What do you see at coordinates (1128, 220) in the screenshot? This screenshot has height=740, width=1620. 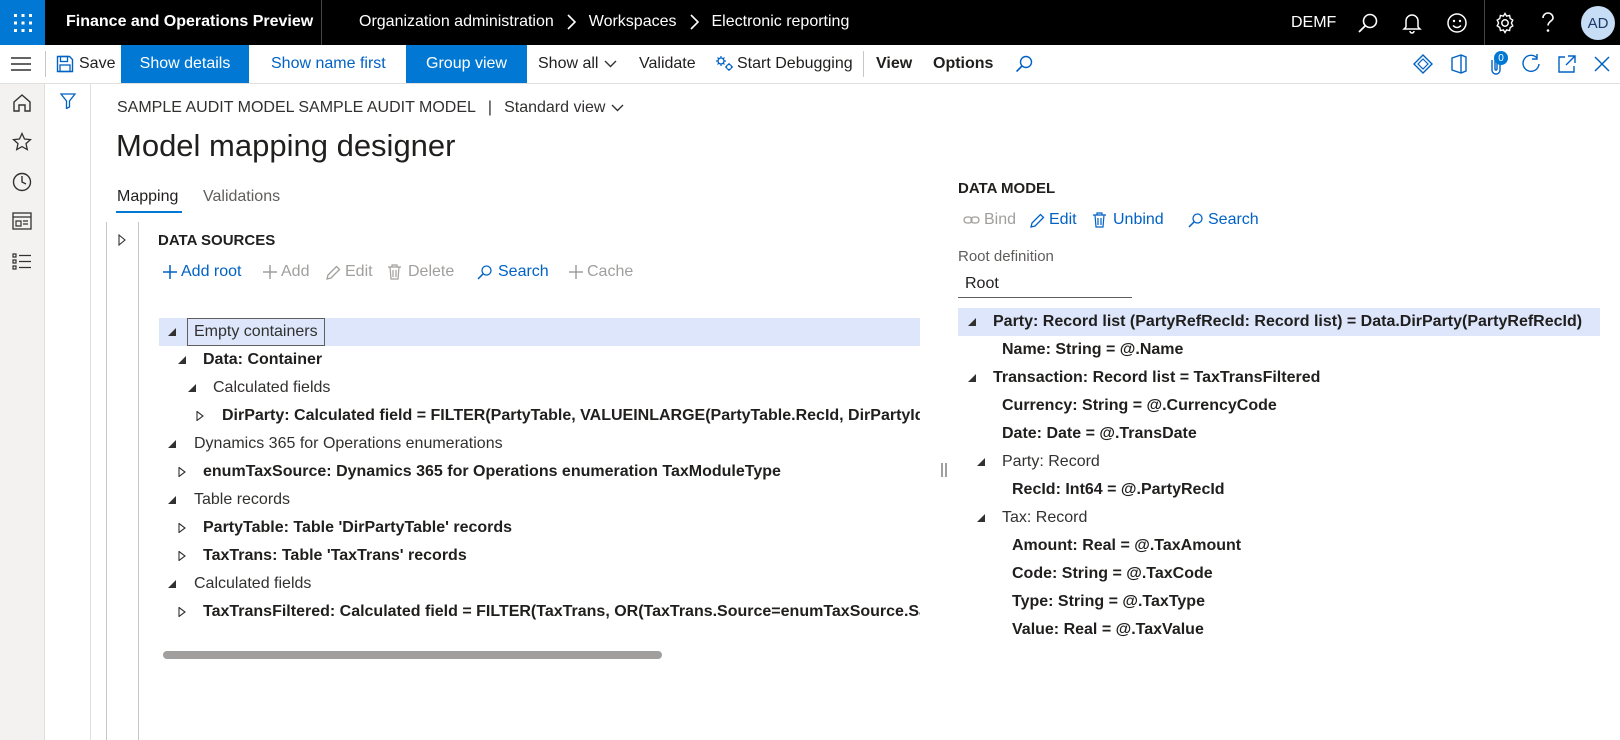 I see `unbind-button: Unbind` at bounding box center [1128, 220].